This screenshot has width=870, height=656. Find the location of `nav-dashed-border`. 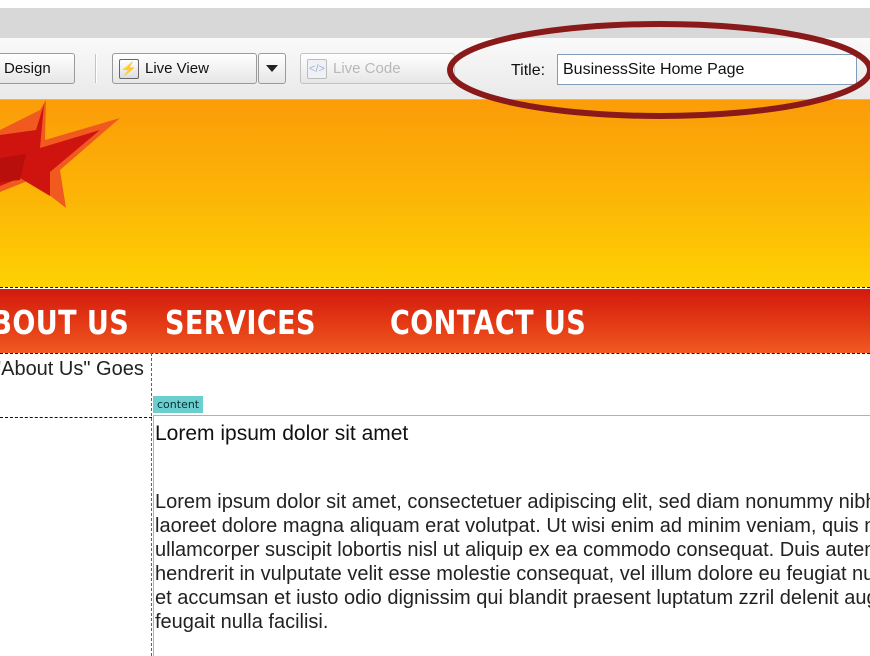

nav-dashed-border is located at coordinates (435, 353).